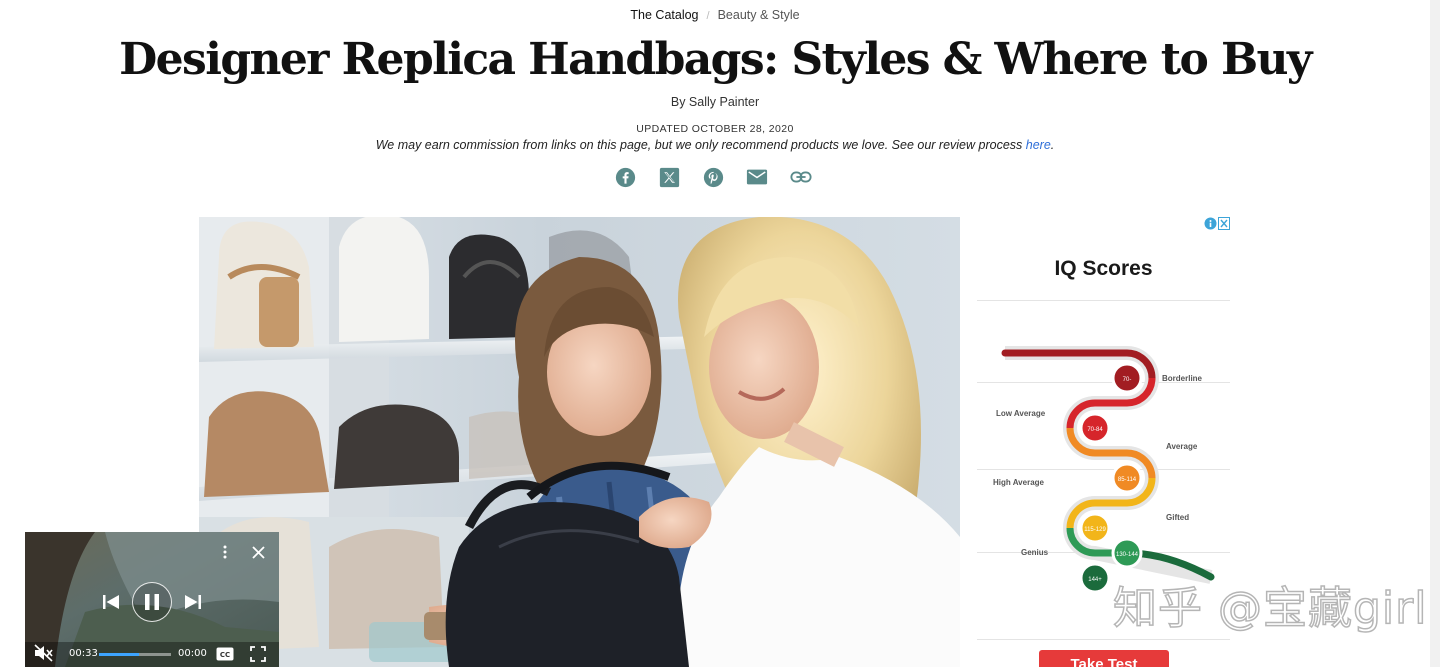  I want to click on take-test-button: Take Test, so click(1104, 658).